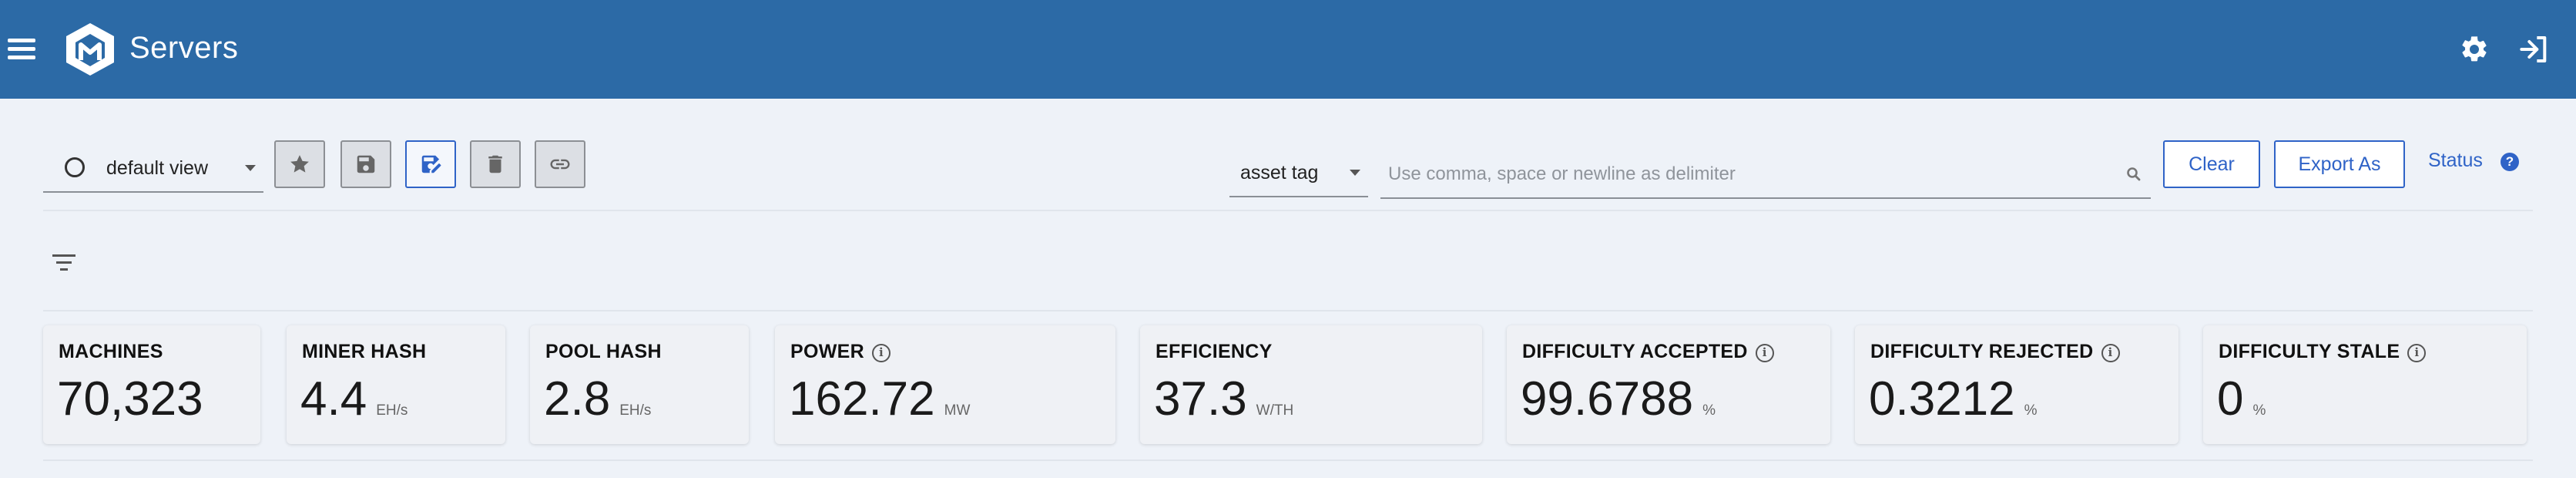  What do you see at coordinates (2134, 174) in the screenshot?
I see `search-icon` at bounding box center [2134, 174].